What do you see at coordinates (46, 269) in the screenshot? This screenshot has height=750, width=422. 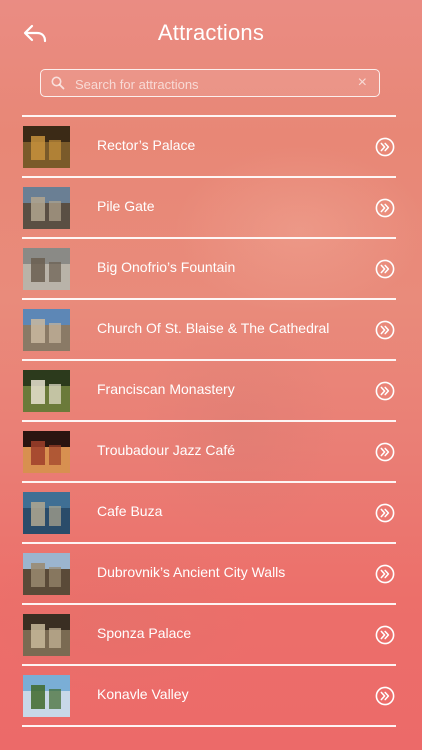 I see `onofrio-fountain-photo` at bounding box center [46, 269].